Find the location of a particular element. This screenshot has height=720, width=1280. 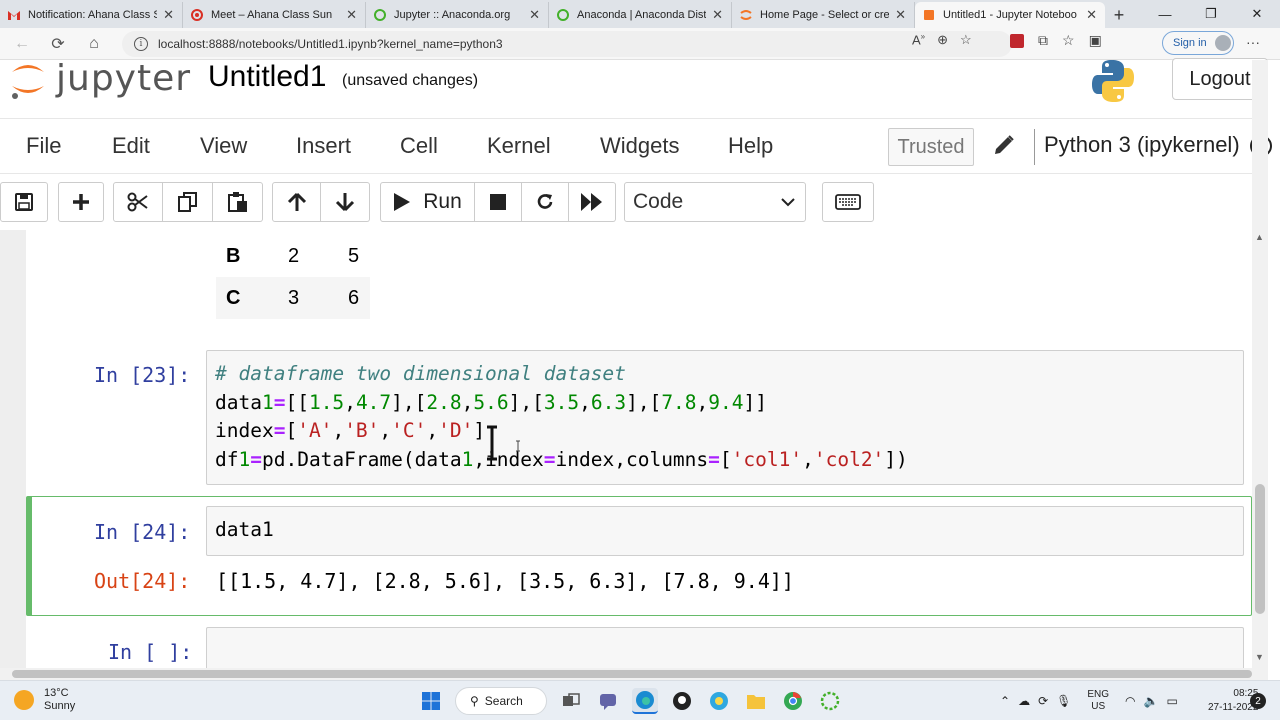

scroll-up-icon: ▲ is located at coordinates (1259, 237).